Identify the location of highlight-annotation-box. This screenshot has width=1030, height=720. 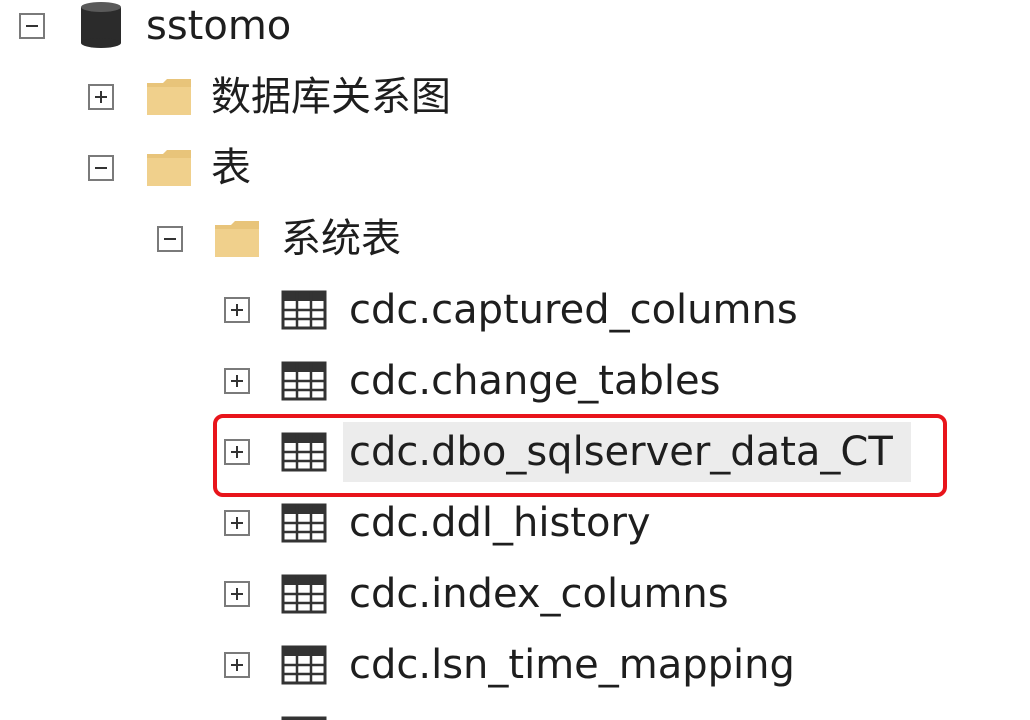
(580, 455).